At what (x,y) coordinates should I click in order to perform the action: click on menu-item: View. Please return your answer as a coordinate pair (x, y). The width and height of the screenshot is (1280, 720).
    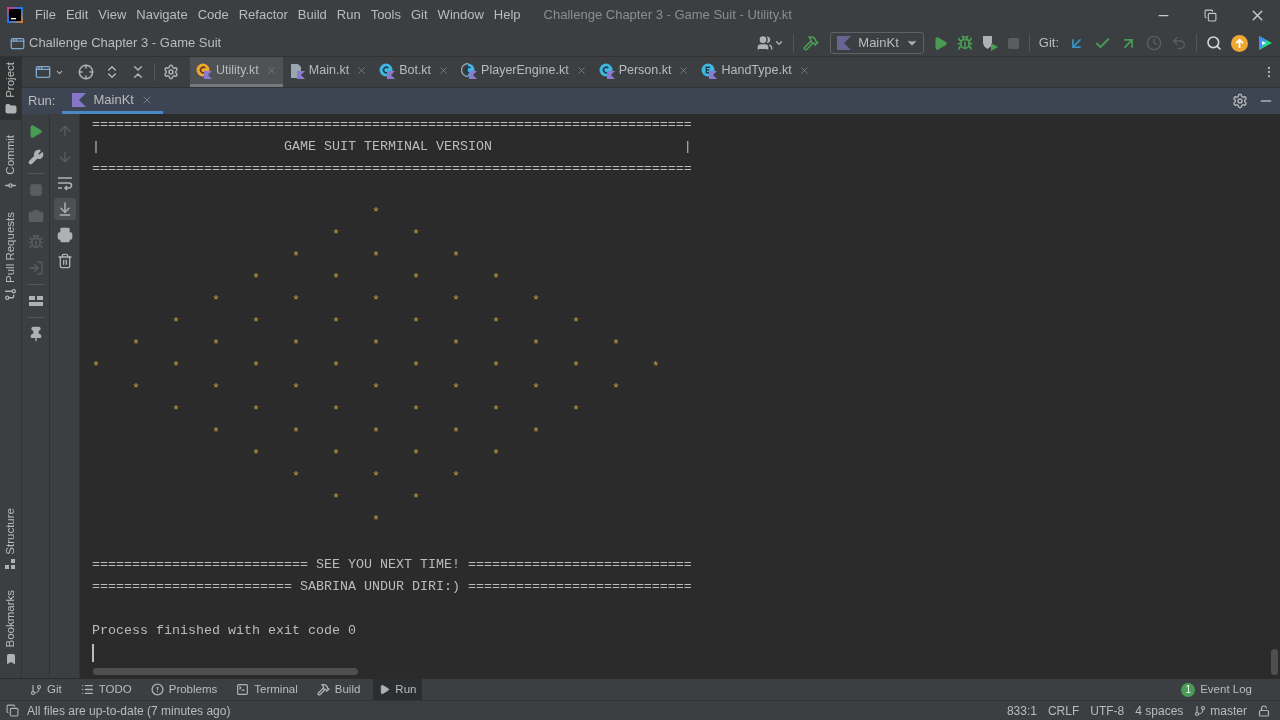
    Looking at the image, I should click on (112, 15).